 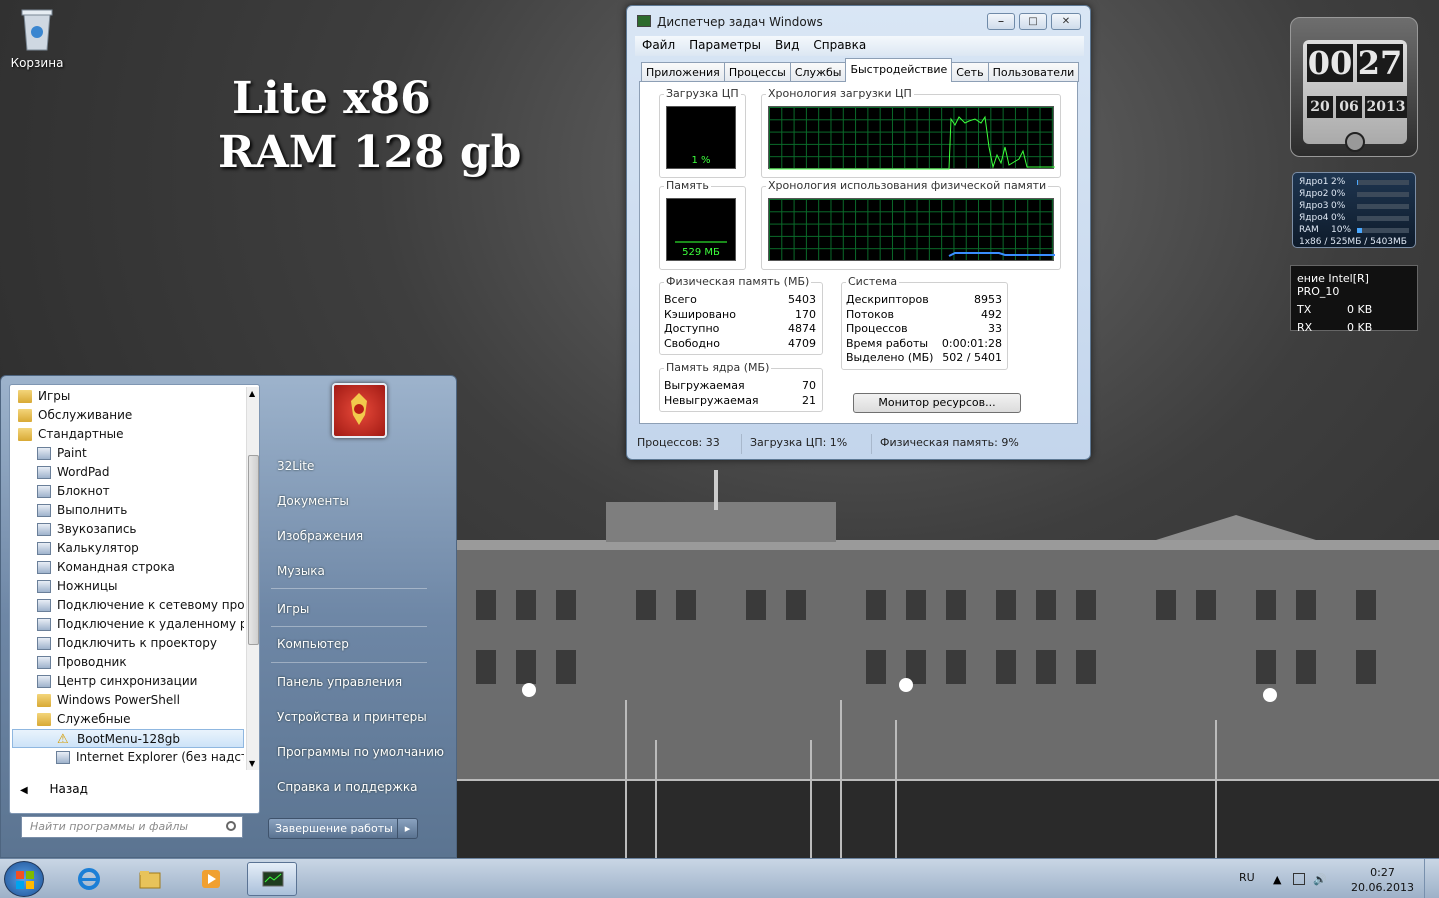 I want to click on physical-memory-caption: Физическая память (МБ), so click(x=738, y=281).